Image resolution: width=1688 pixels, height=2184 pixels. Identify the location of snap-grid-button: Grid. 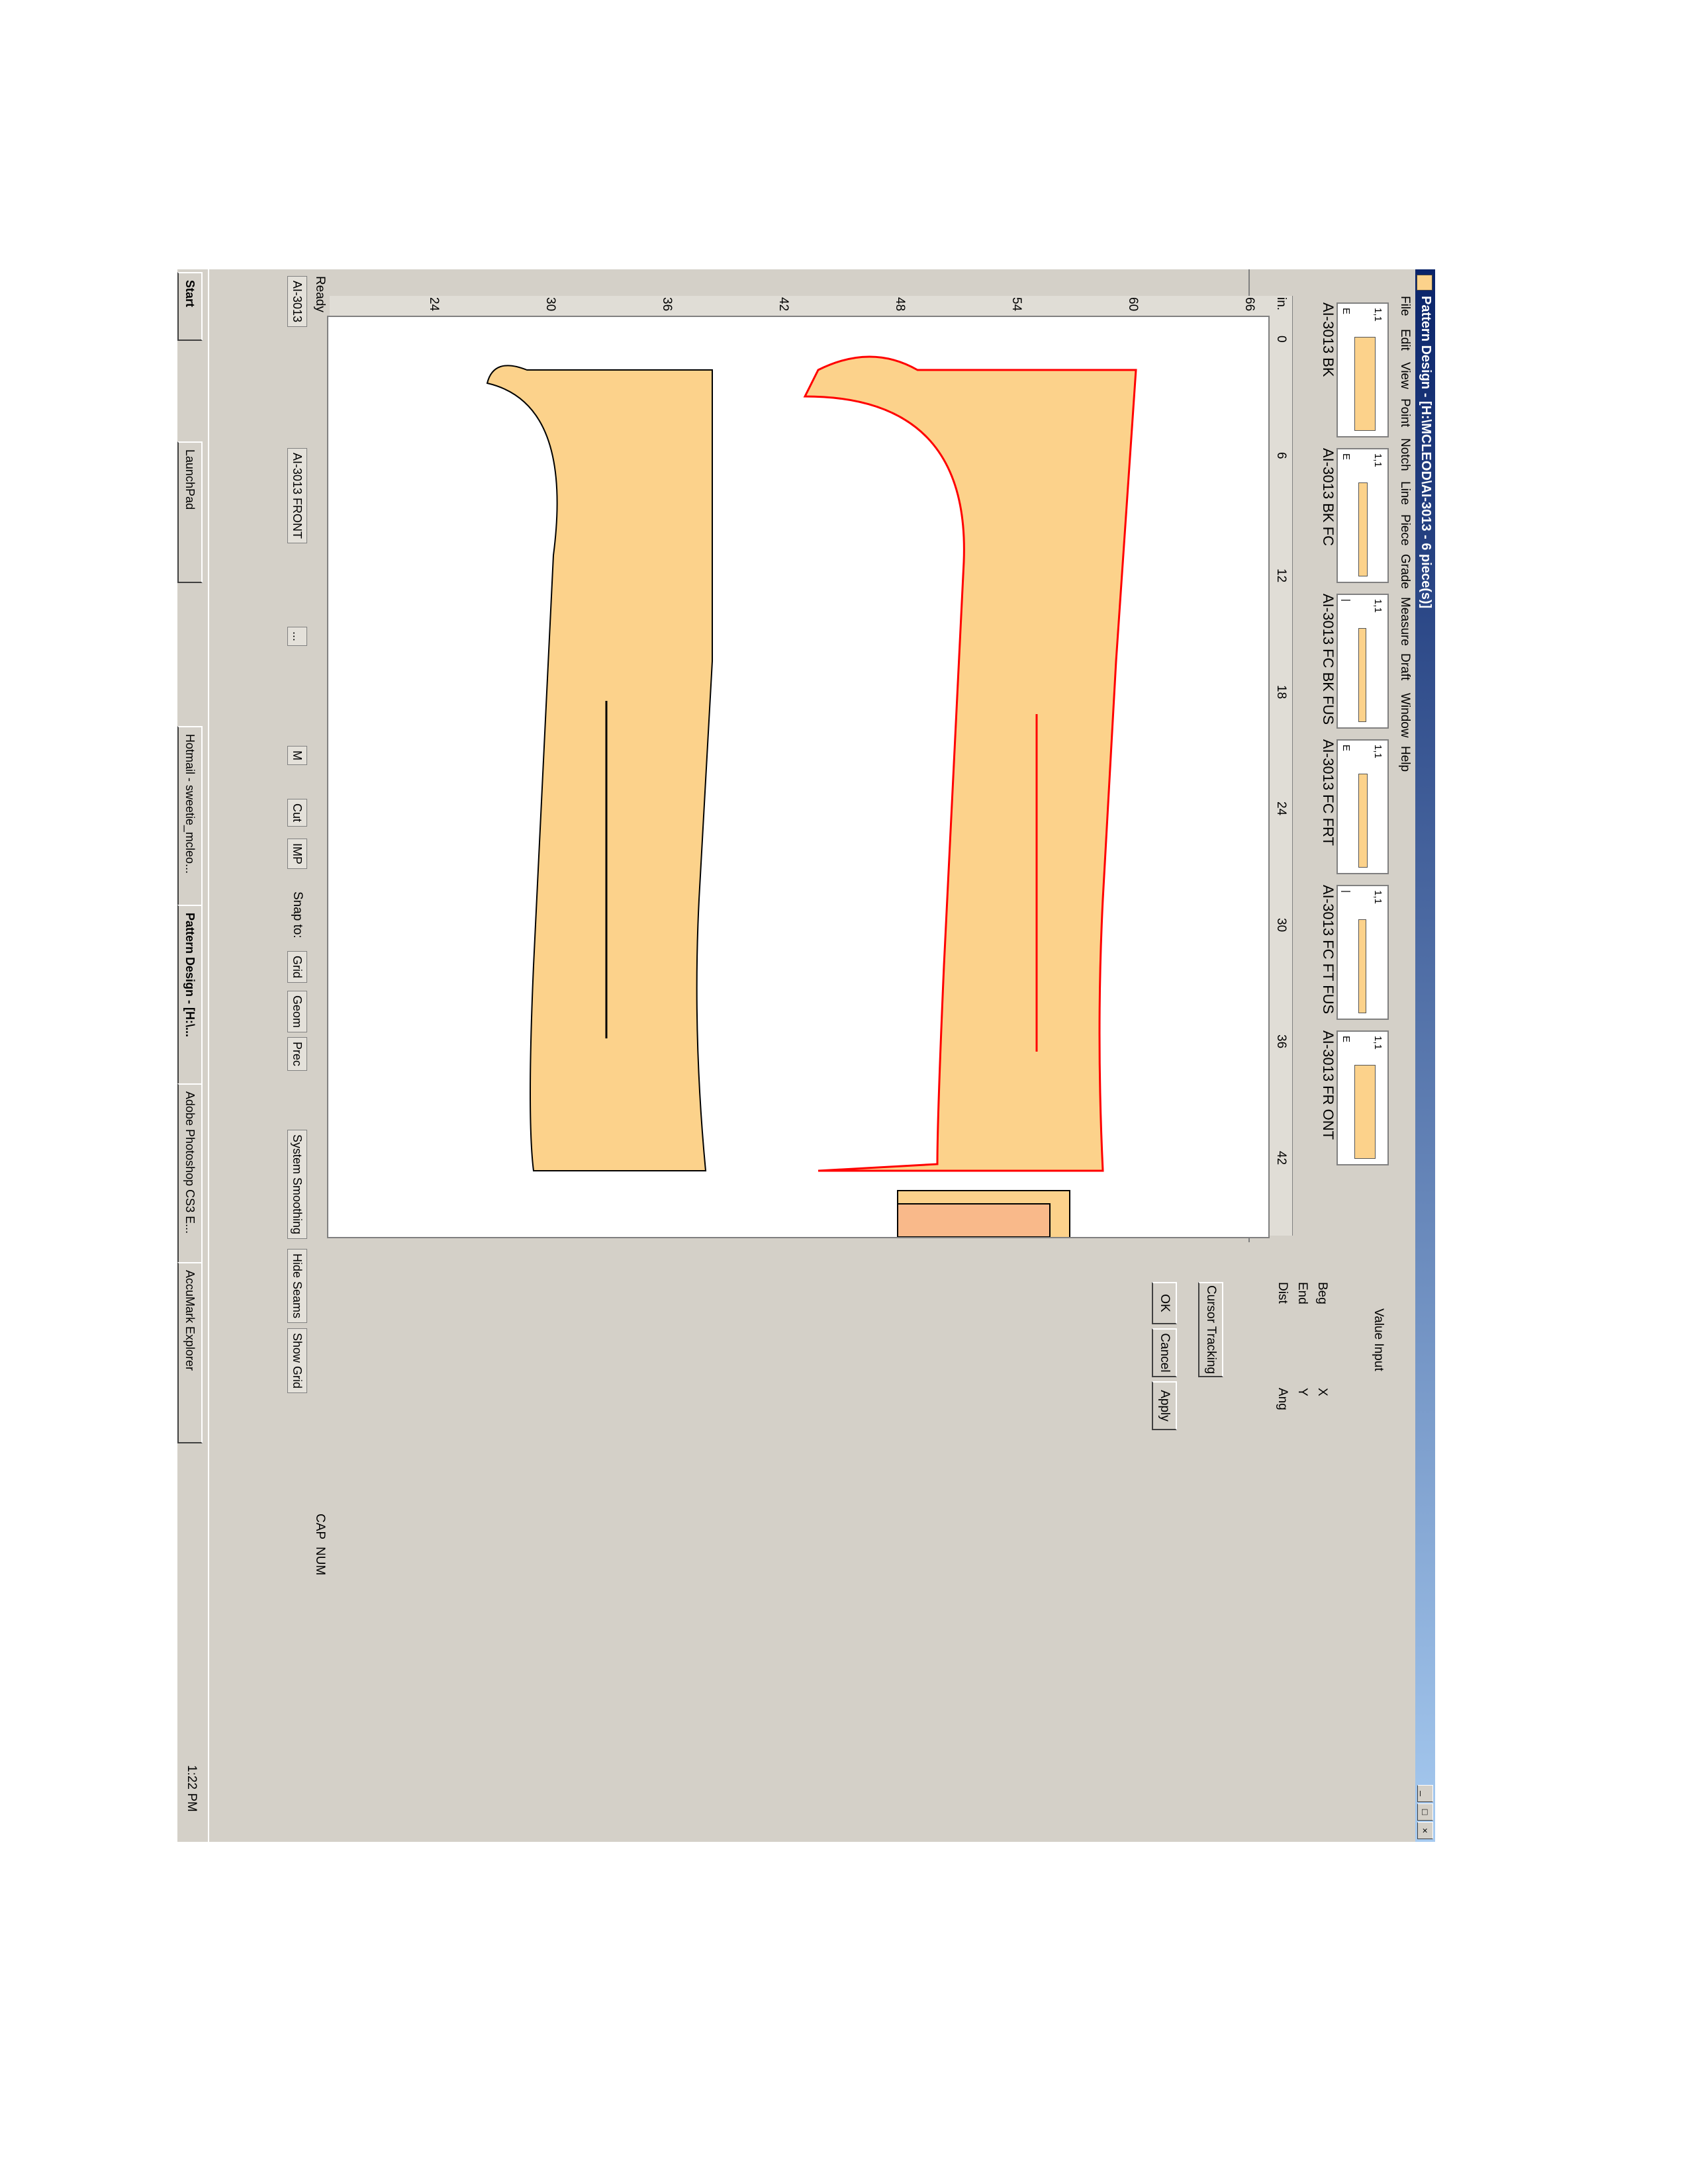
(297, 967).